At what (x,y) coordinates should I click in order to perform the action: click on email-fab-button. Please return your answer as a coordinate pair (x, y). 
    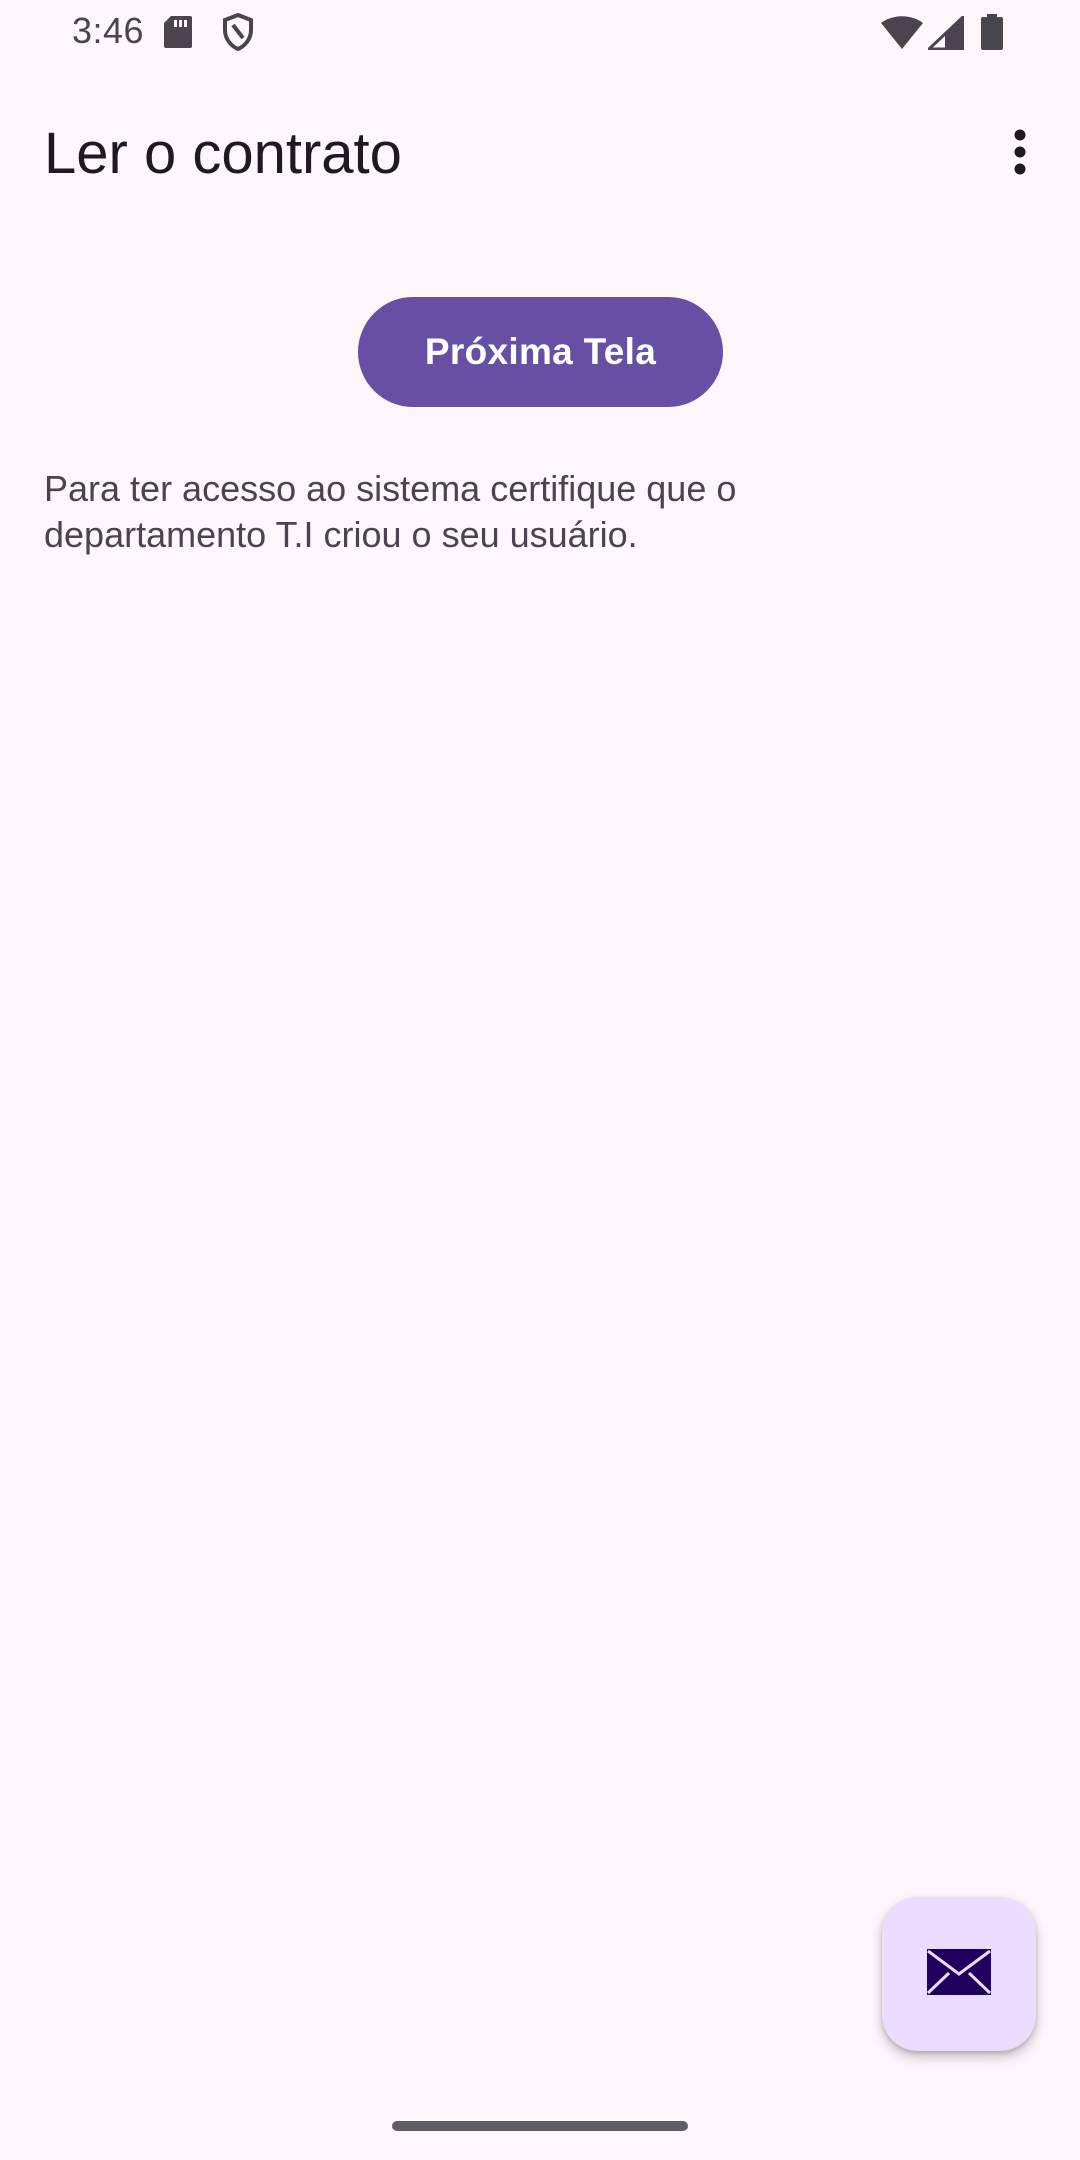
    Looking at the image, I should click on (959, 1974).